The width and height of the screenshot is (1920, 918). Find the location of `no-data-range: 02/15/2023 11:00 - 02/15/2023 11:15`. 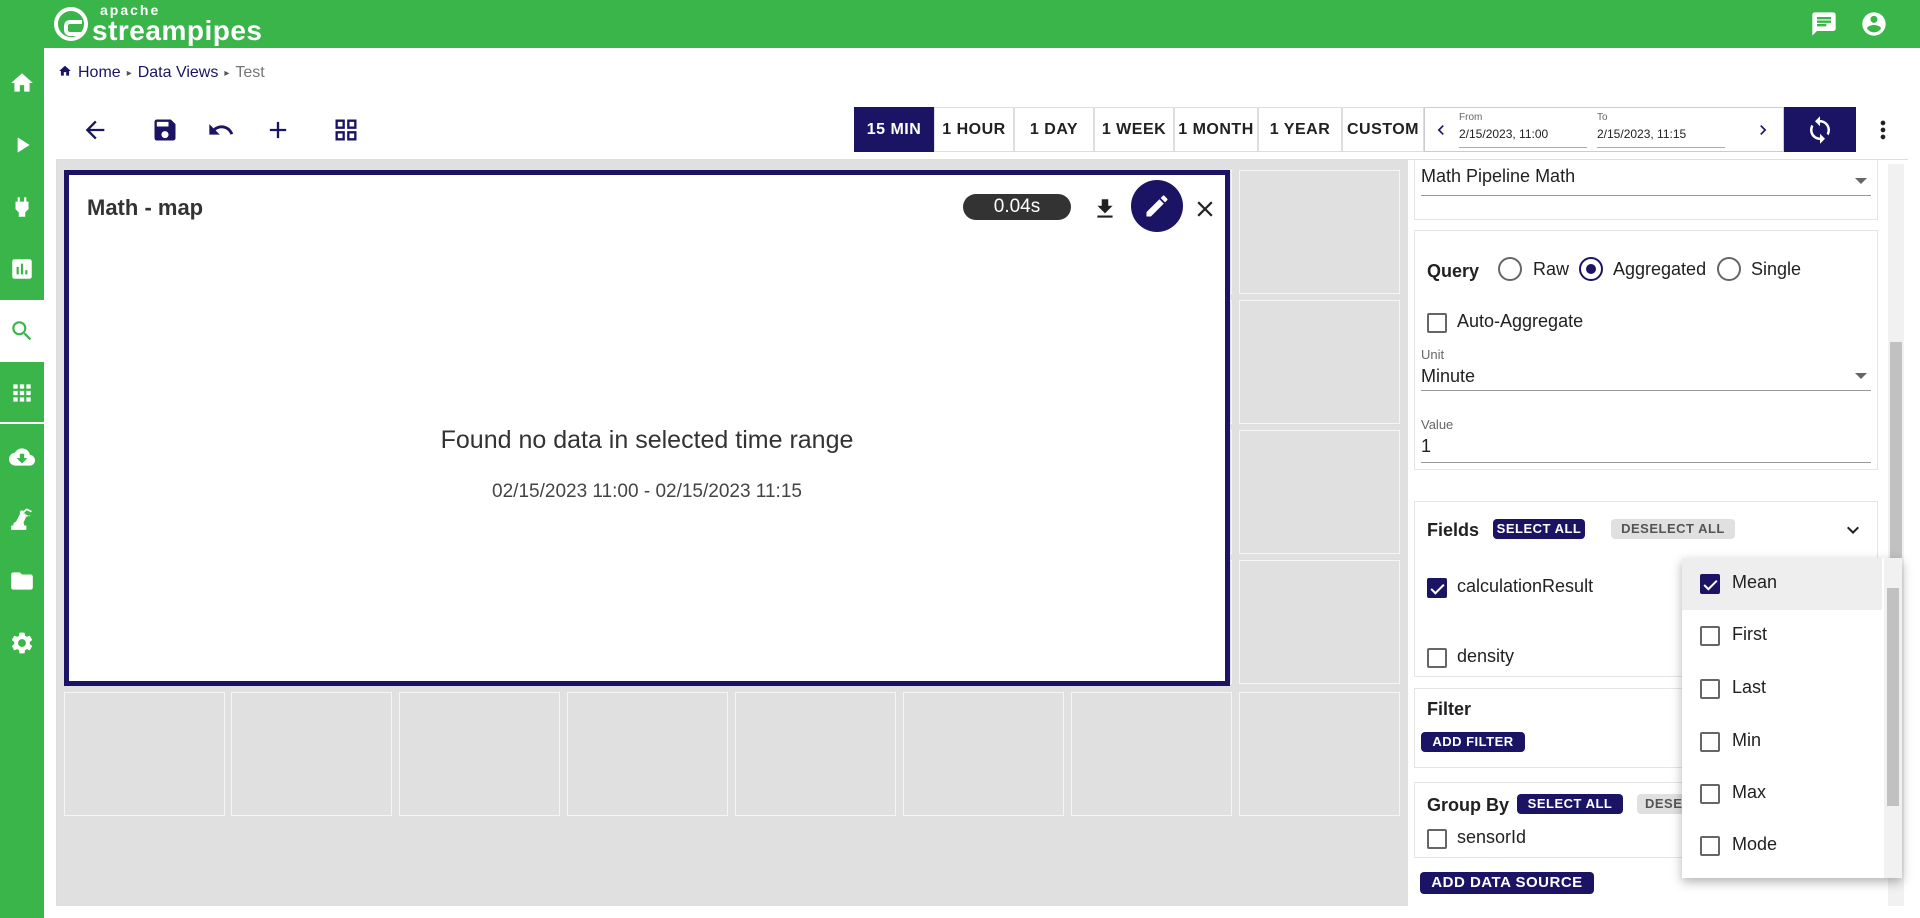

no-data-range: 02/15/2023 11:00 - 02/15/2023 11:15 is located at coordinates (647, 491).